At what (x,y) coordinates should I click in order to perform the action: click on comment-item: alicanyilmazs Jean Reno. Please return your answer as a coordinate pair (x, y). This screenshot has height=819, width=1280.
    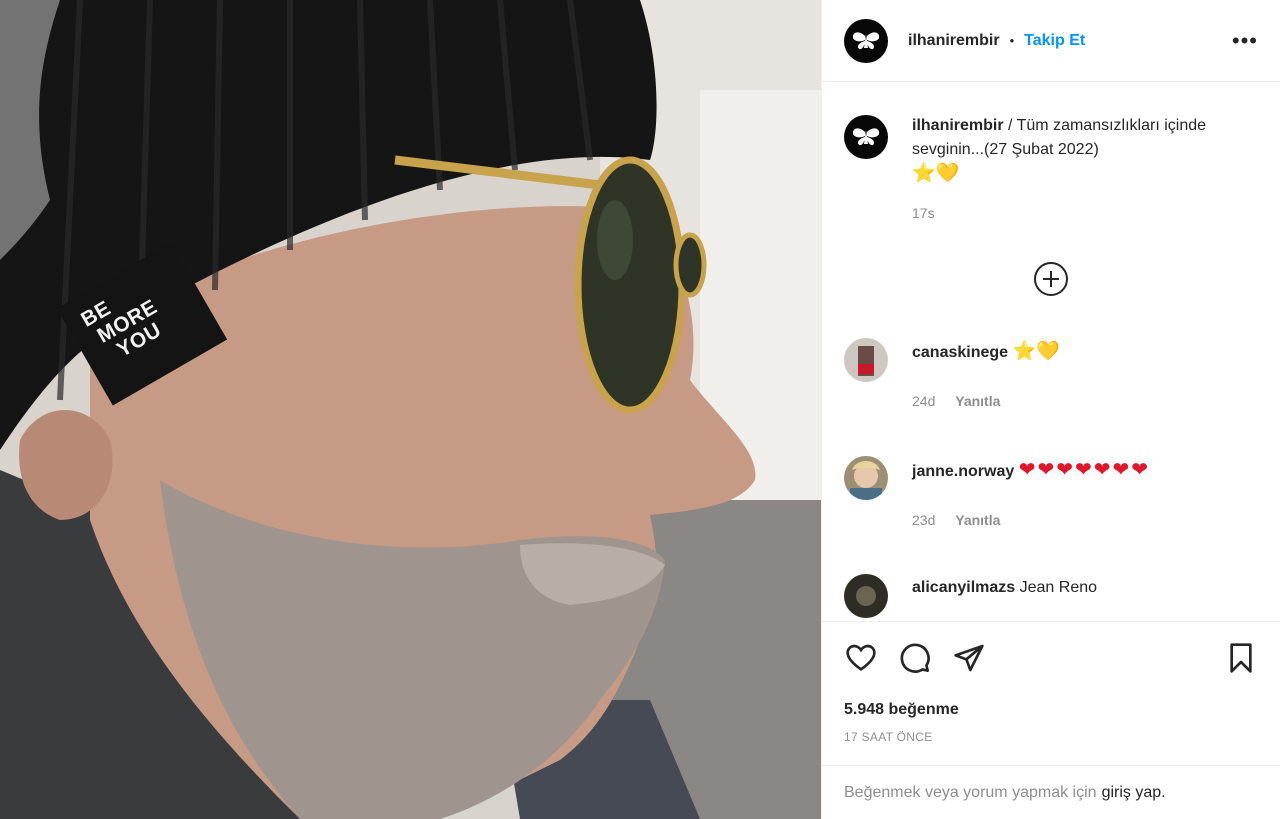
    Looking at the image, I should click on (1054, 596).